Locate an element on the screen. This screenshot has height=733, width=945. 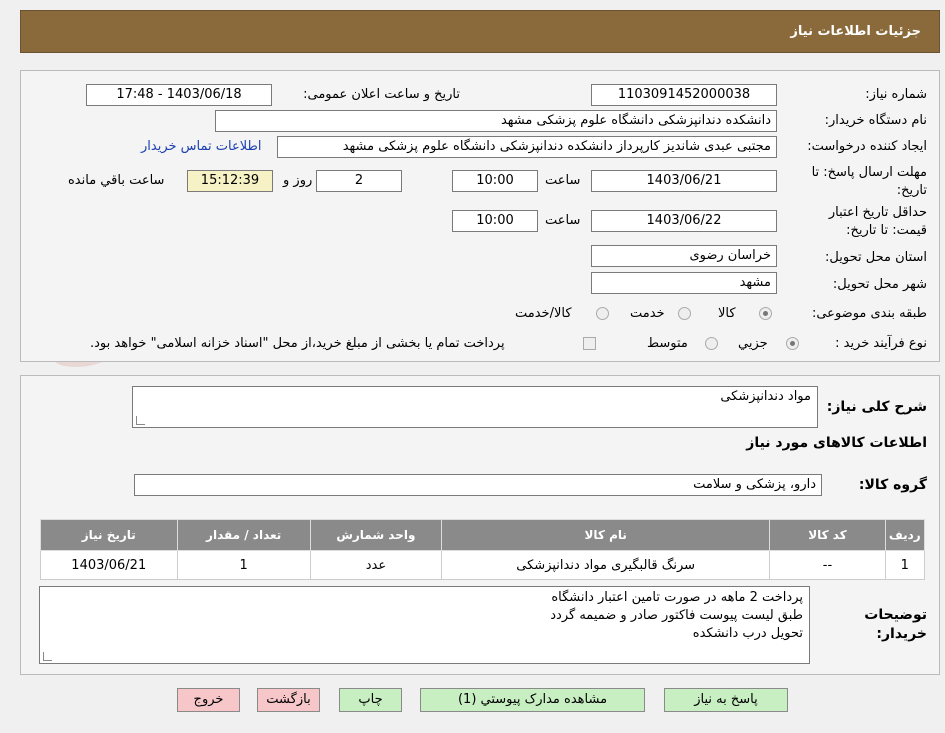
description-field: مواد دندانپزشکی is located at coordinates (475, 407).